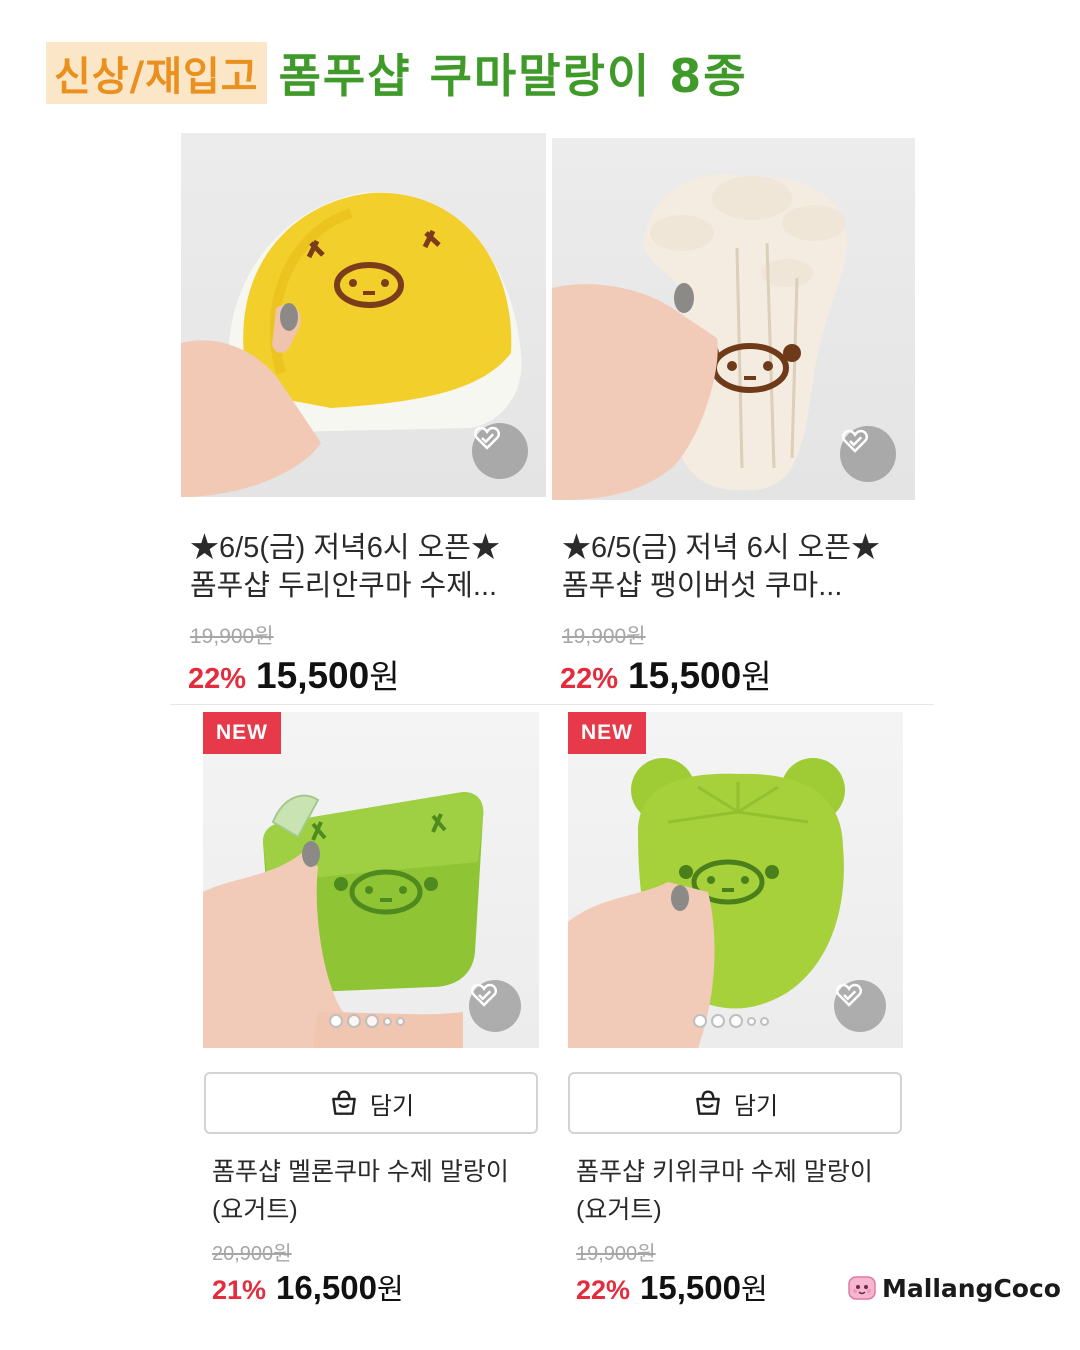 The width and height of the screenshot is (1080, 1350). I want to click on sale-price: 21% 16,500 원, so click(308, 1287).